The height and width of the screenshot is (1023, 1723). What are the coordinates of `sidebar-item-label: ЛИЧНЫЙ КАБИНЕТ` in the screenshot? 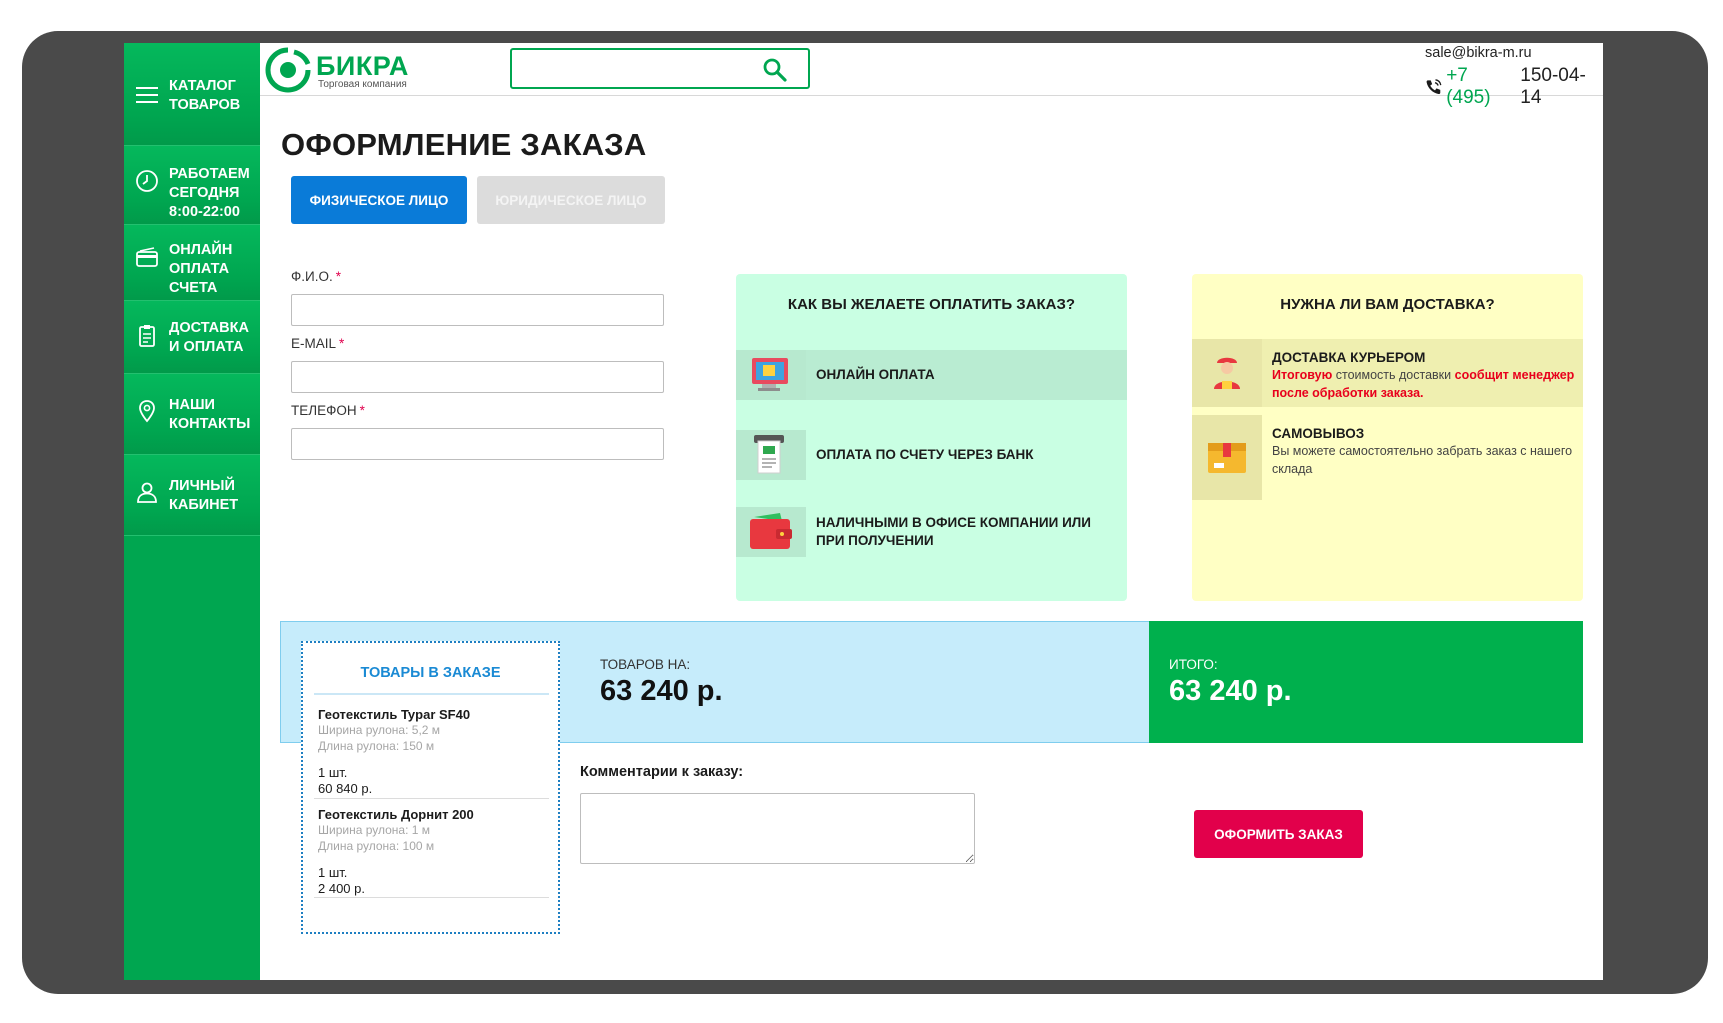 It's located at (204, 495).